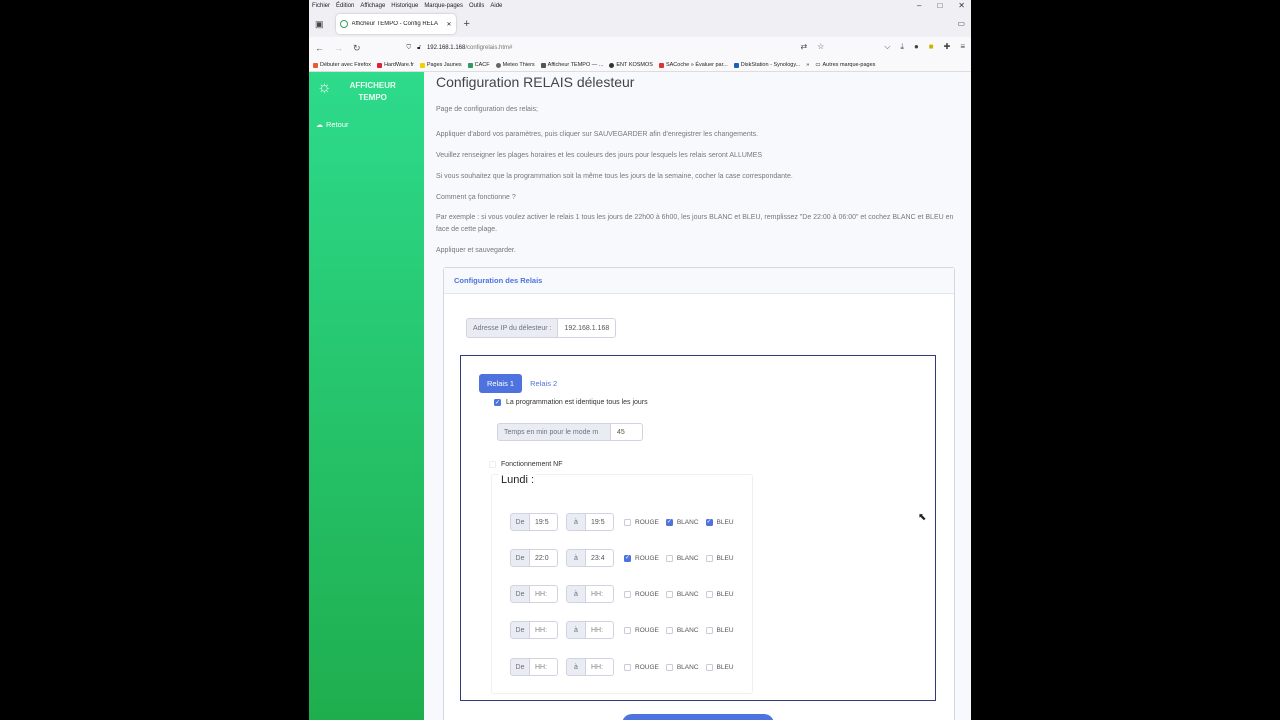  What do you see at coordinates (460, 48) in the screenshot?
I see `url-bar: ⛉ 🔓︎ 192.168.1.168/configrelais.htm#` at bounding box center [460, 48].